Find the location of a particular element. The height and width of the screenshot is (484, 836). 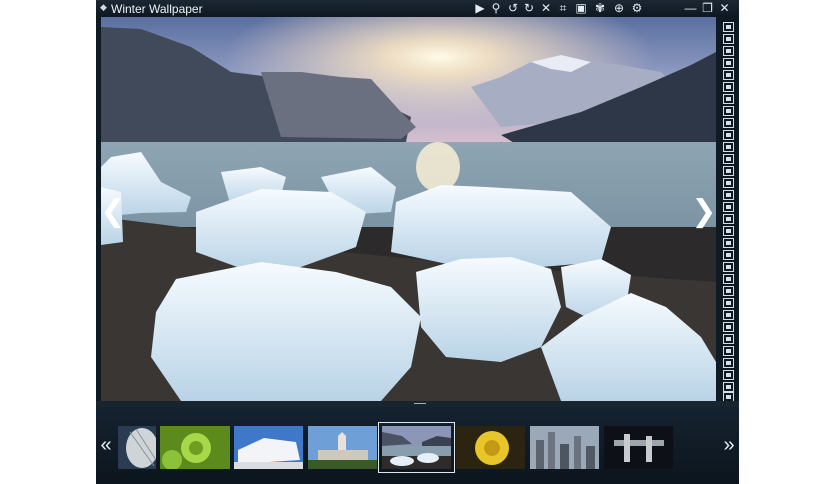

close-image-icon: ✕ is located at coordinates (546, 8).